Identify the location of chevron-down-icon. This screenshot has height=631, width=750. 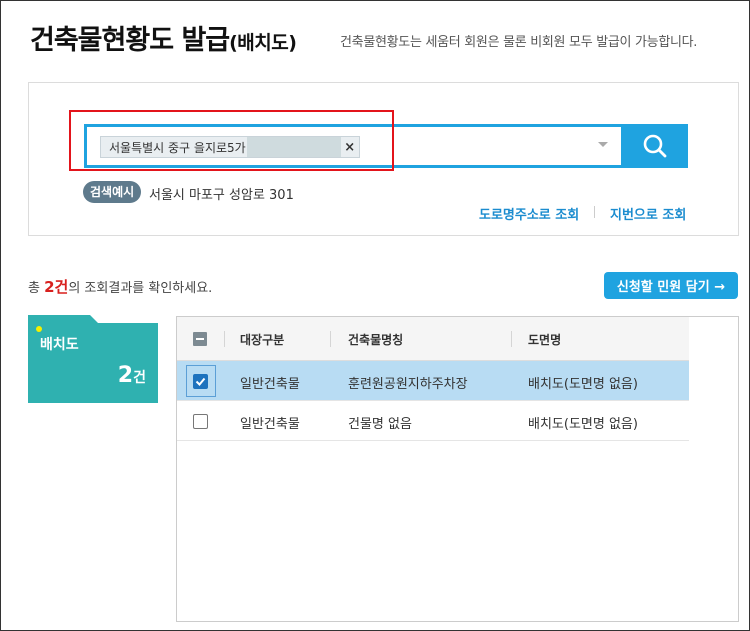
(603, 144).